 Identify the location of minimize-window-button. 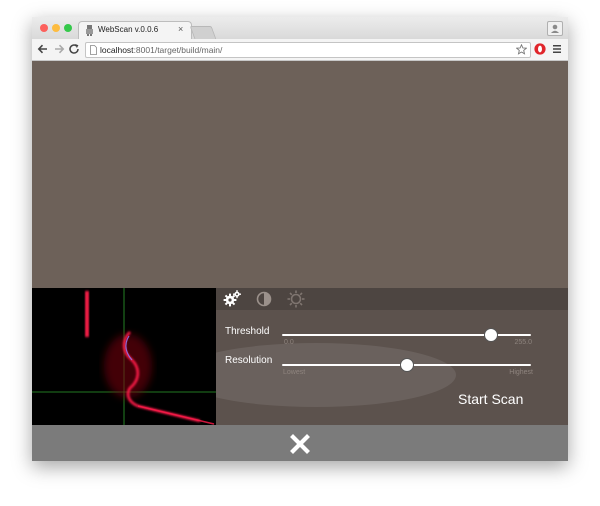
(56, 28).